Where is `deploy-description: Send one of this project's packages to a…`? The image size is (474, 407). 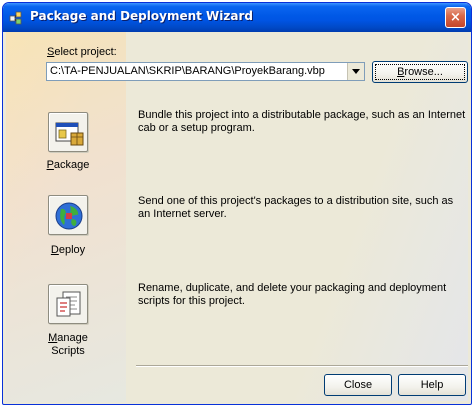 deploy-description: Send one of this project's packages to a… is located at coordinates (296, 207).